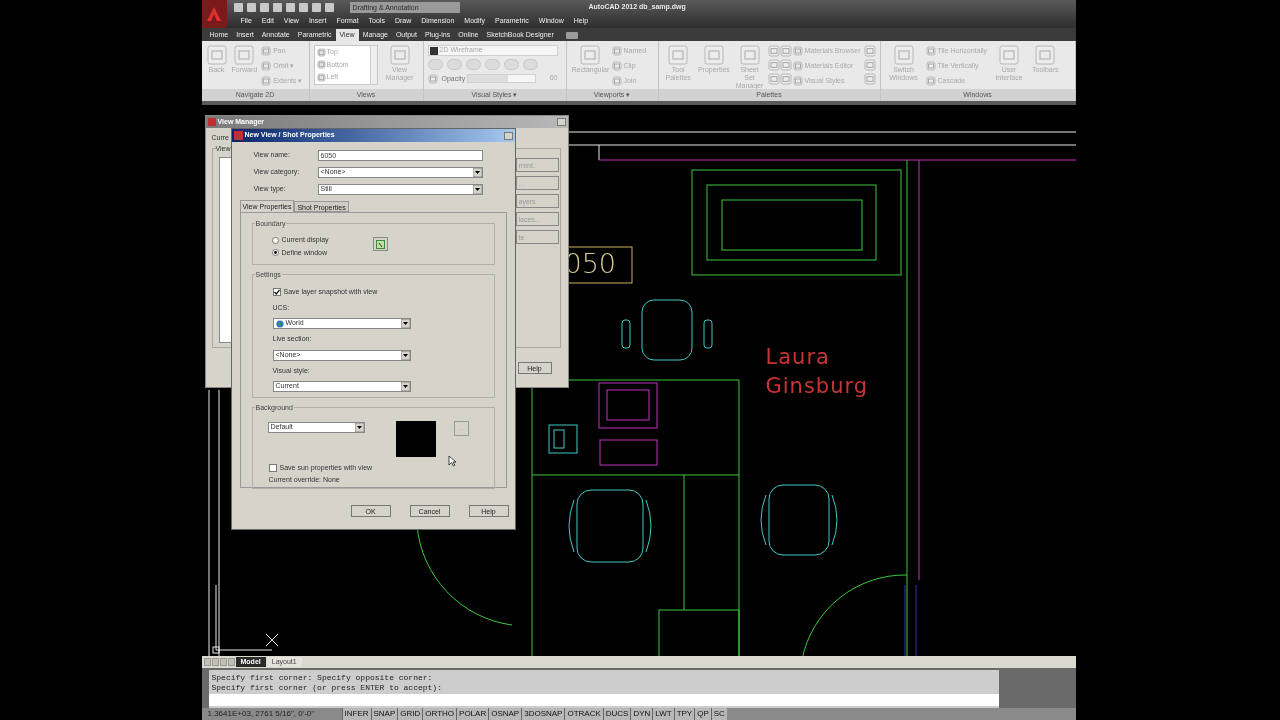  I want to click on status-toggle: DYN, so click(641, 714).